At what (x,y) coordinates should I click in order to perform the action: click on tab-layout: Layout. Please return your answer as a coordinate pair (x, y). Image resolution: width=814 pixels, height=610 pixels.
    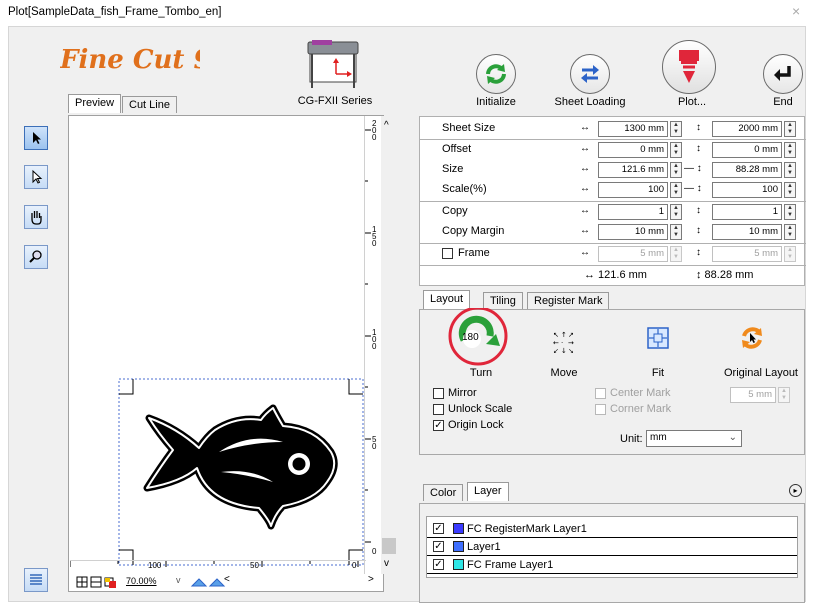
    Looking at the image, I should click on (447, 299).